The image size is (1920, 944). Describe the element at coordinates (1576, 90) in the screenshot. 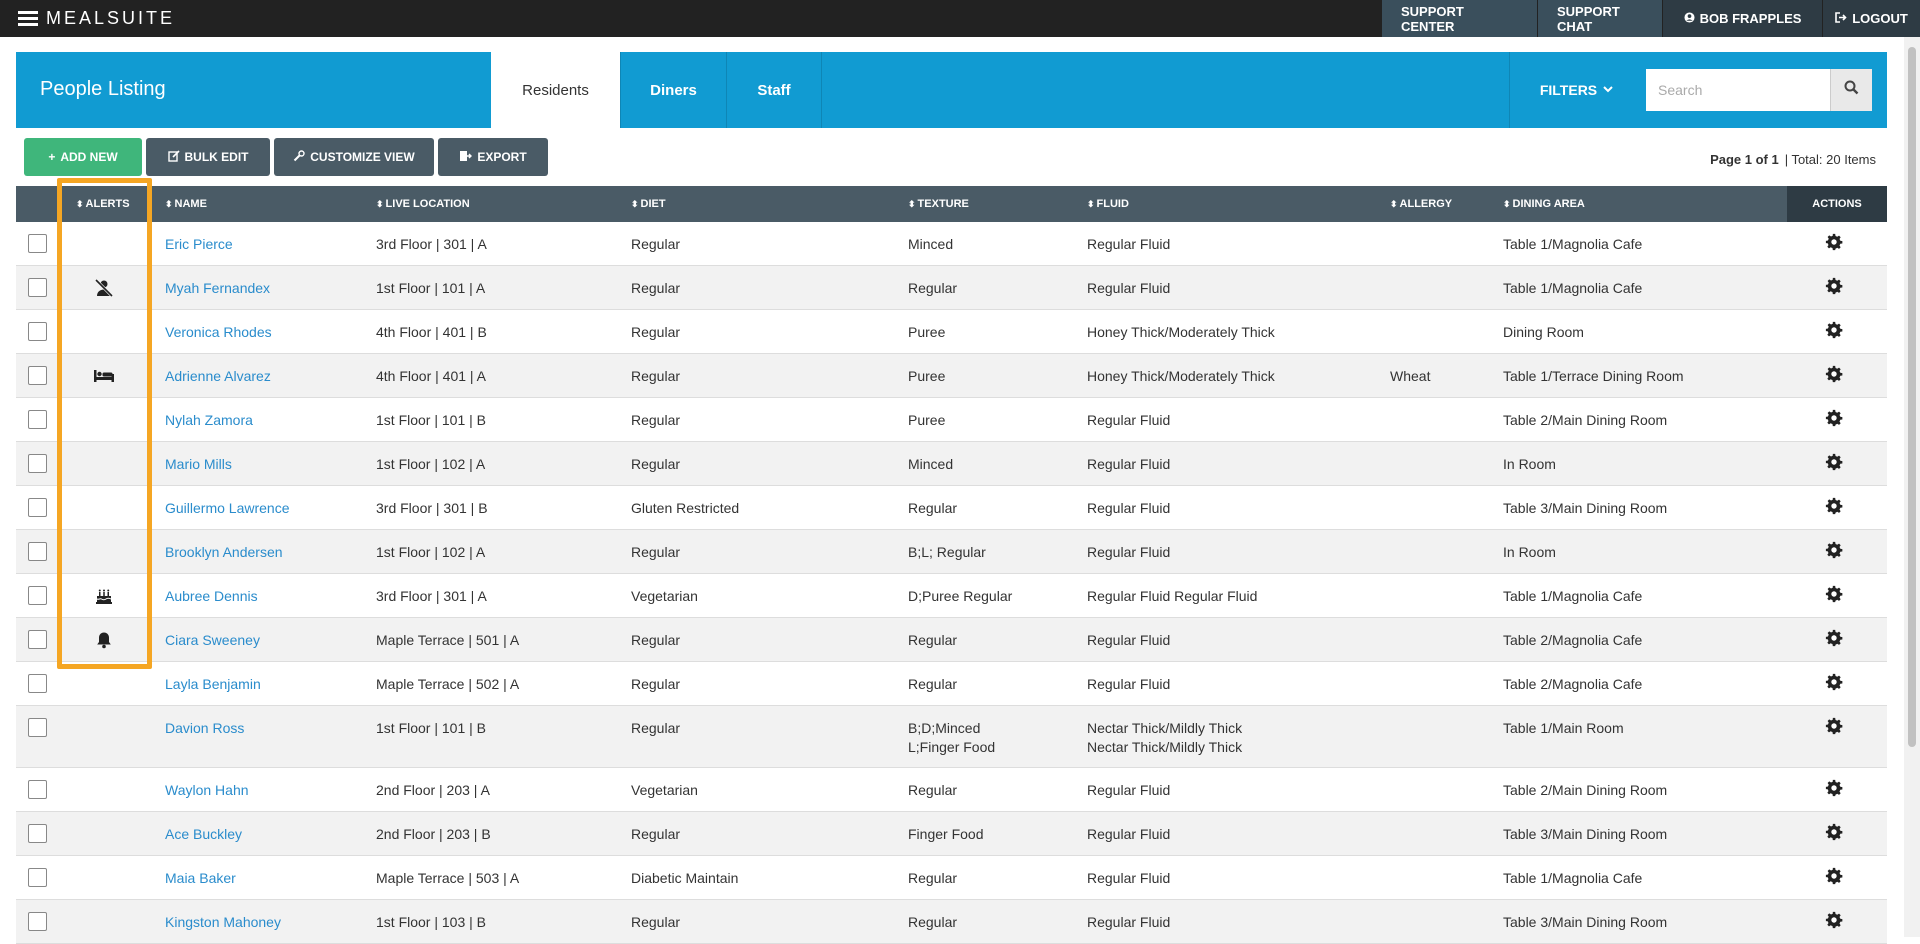

I see `filters-dropdown: FILTERS` at that location.